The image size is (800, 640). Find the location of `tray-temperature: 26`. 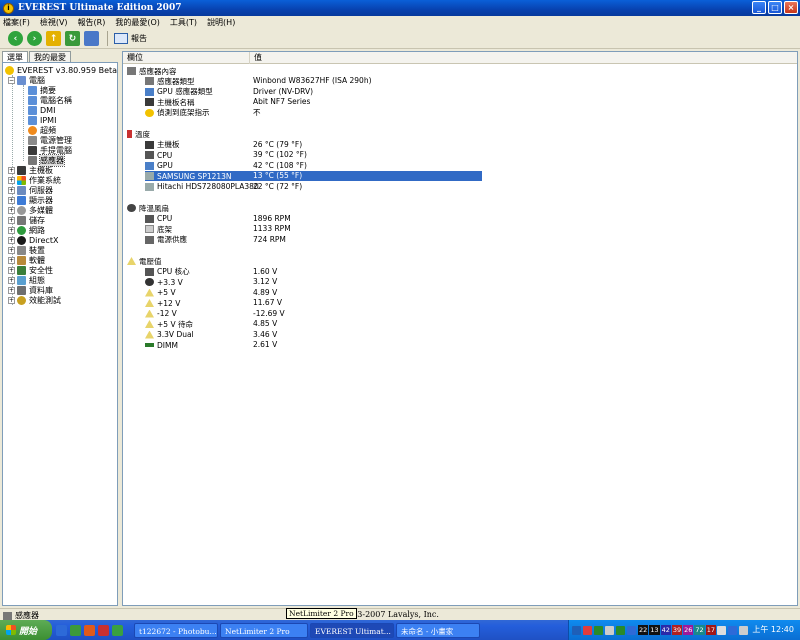

tray-temperature: 26 is located at coordinates (688, 630).